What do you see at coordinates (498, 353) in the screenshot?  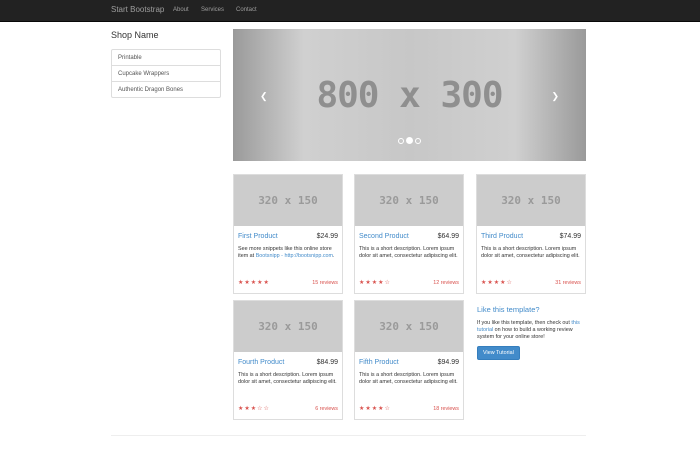 I see `view-tutorial-button: View Tutorial` at bounding box center [498, 353].